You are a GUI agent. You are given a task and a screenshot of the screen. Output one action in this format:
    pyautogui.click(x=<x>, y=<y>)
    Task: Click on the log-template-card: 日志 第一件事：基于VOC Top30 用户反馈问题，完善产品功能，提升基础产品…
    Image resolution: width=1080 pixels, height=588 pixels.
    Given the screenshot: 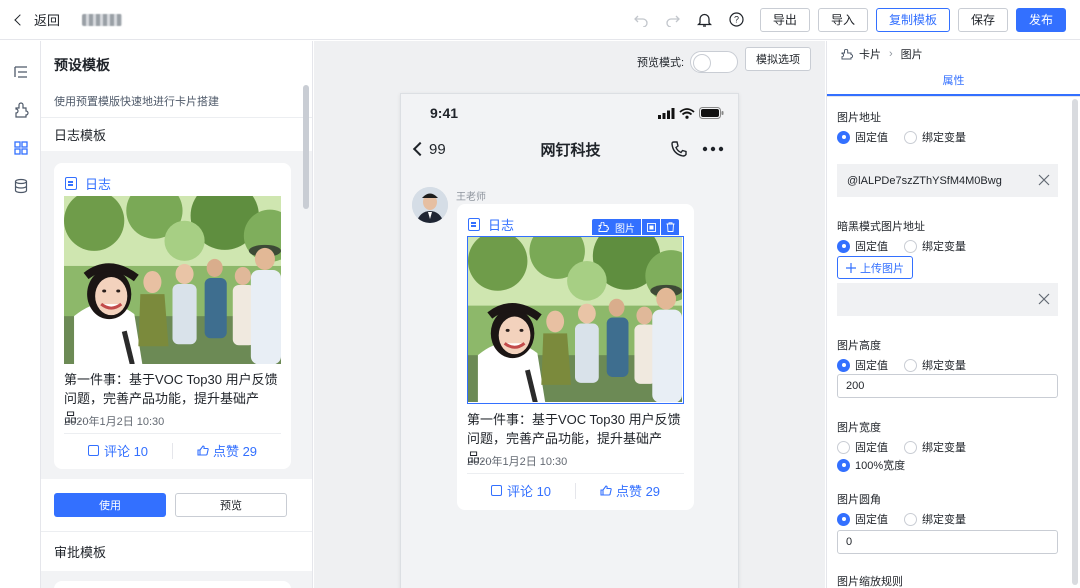 What is the action you would take?
    pyautogui.click(x=172, y=316)
    